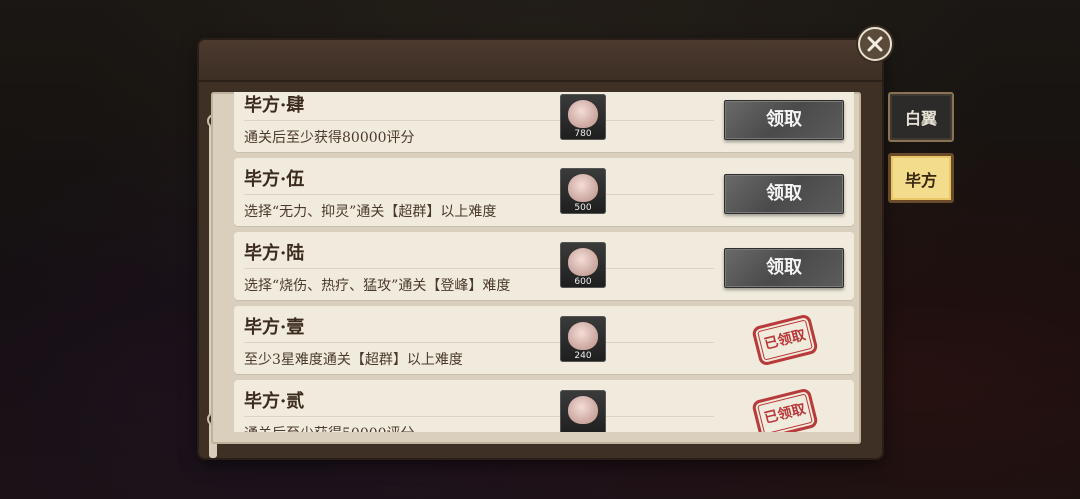 The image size is (1080, 499). I want to click on reward-count: 500, so click(583, 208).